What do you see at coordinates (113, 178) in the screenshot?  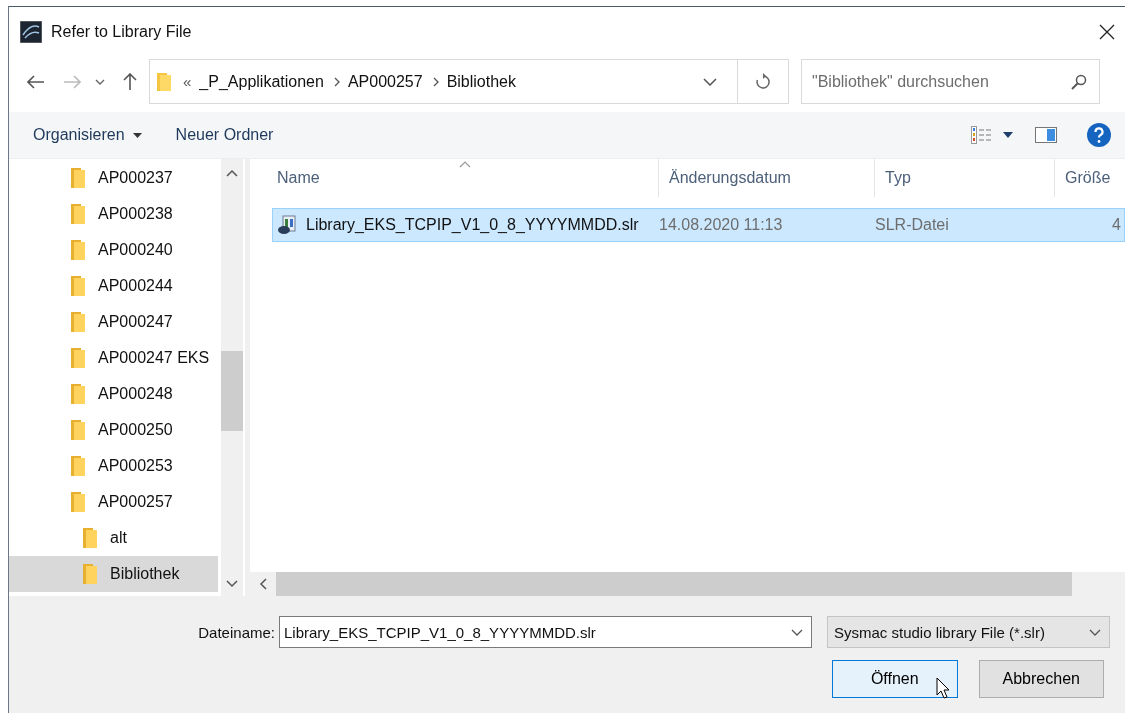 I see `folder-tree-item: AP000237` at bounding box center [113, 178].